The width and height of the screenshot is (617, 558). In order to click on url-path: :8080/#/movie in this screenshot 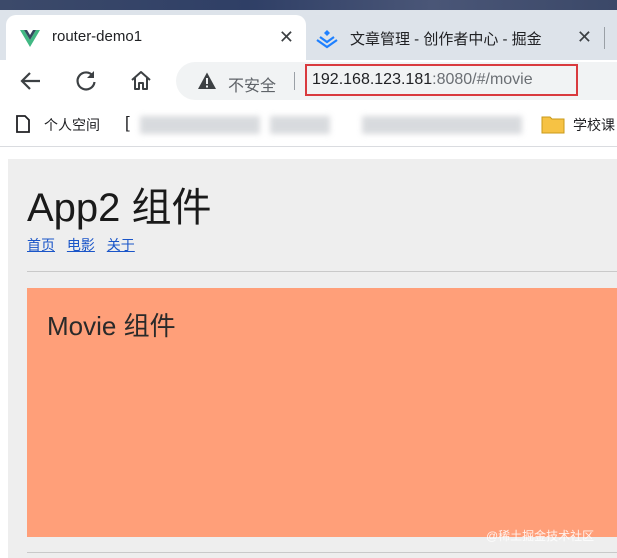, I will do `click(482, 79)`.